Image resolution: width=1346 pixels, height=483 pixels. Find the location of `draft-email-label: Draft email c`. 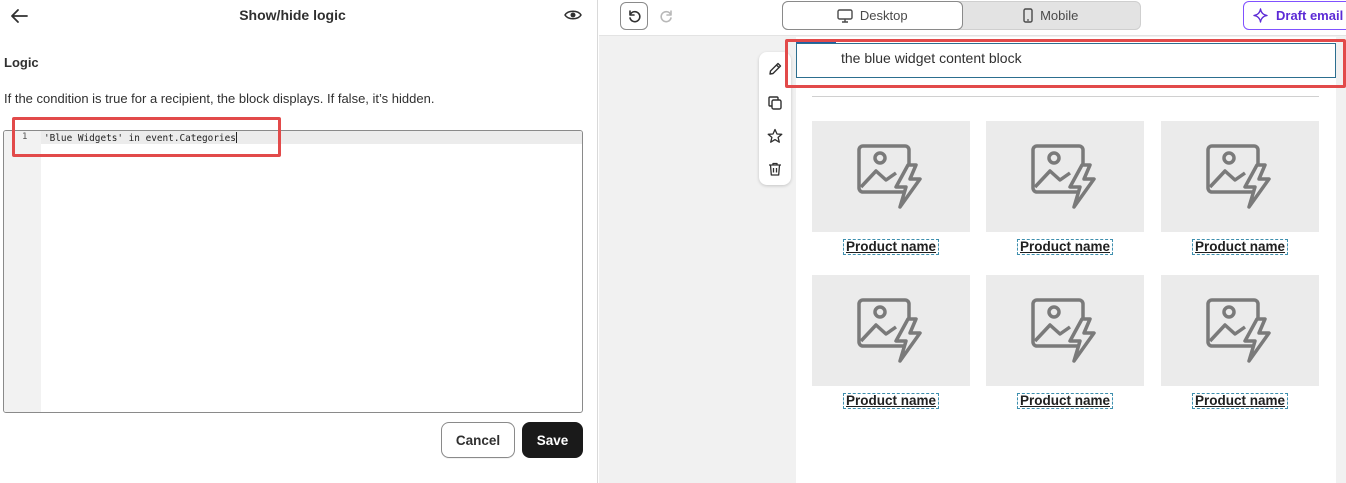

draft-email-label: Draft email c is located at coordinates (1311, 15).